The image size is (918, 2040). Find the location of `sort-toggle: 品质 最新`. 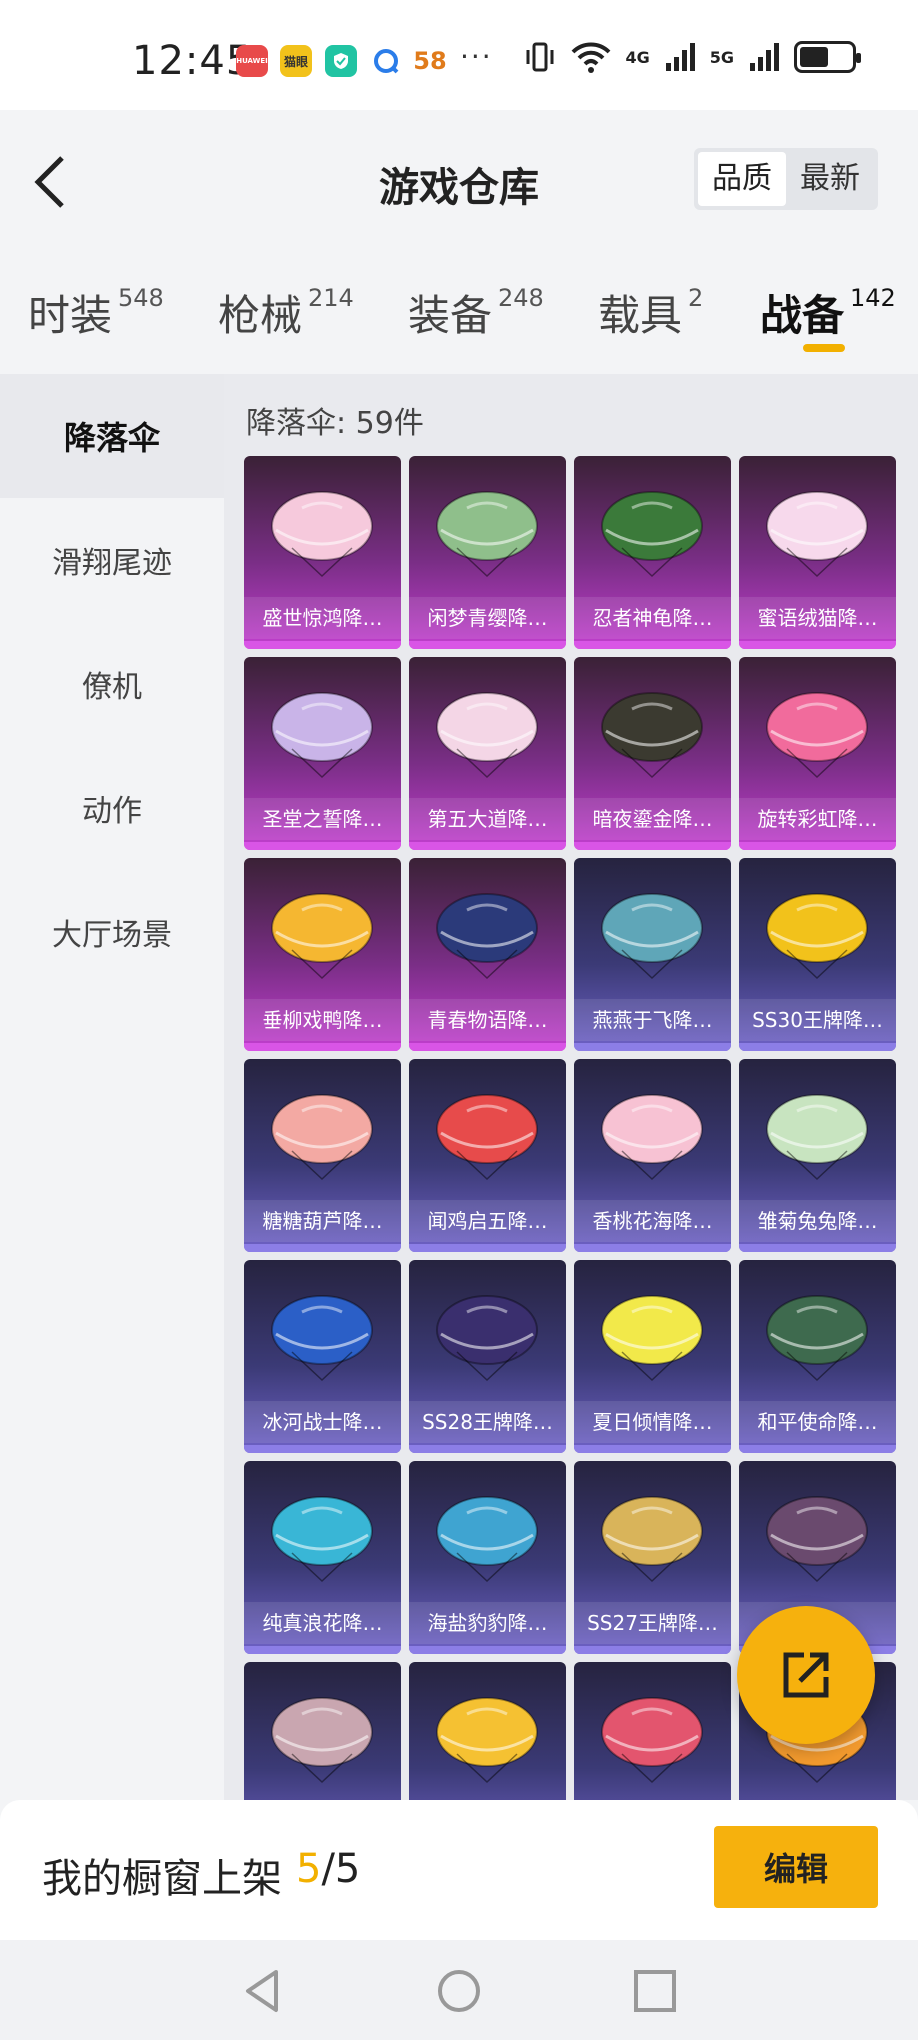

sort-toggle: 品质 最新 is located at coordinates (786, 179).